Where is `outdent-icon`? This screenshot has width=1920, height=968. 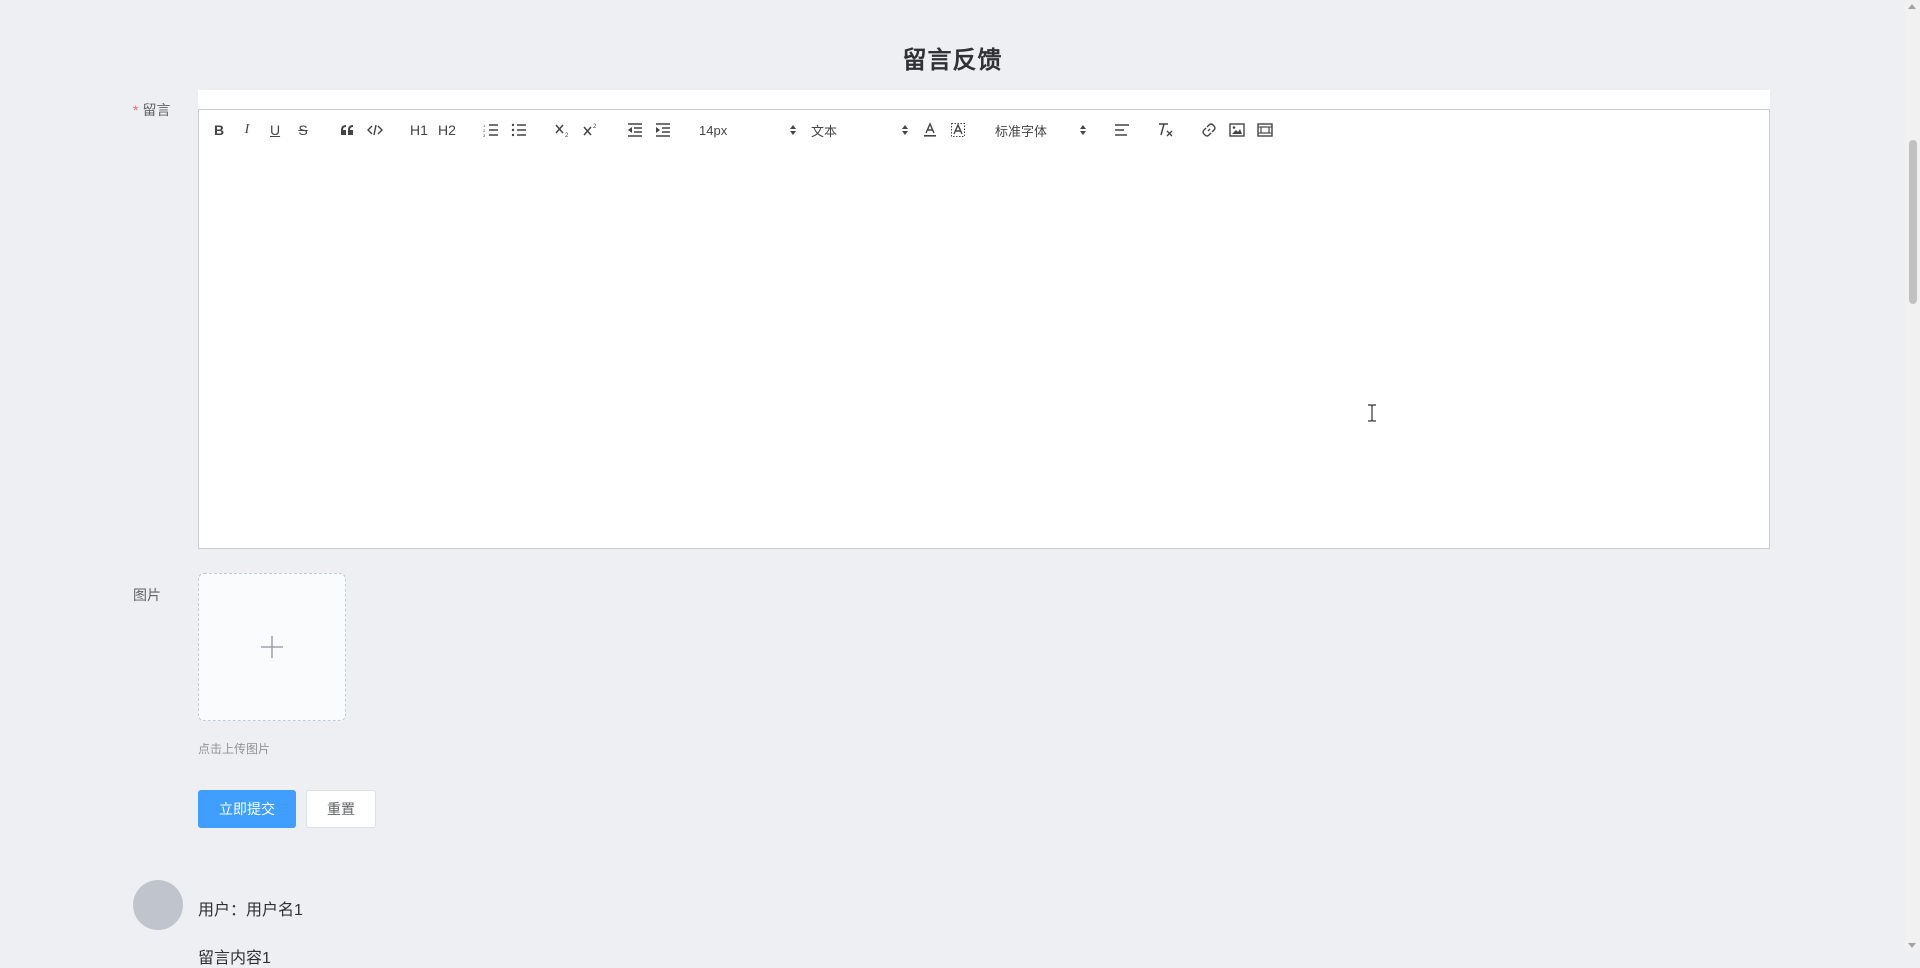
outdent-icon is located at coordinates (635, 130).